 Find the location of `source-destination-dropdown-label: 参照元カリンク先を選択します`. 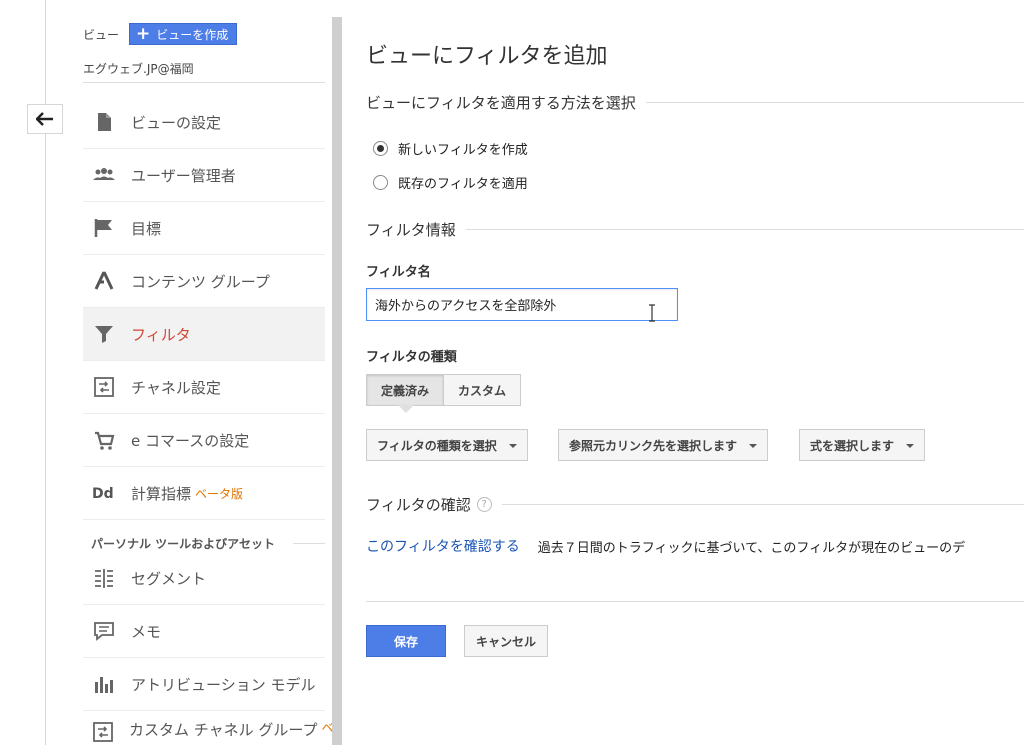

source-destination-dropdown-label: 参照元カリンク先を選択します is located at coordinates (653, 445).